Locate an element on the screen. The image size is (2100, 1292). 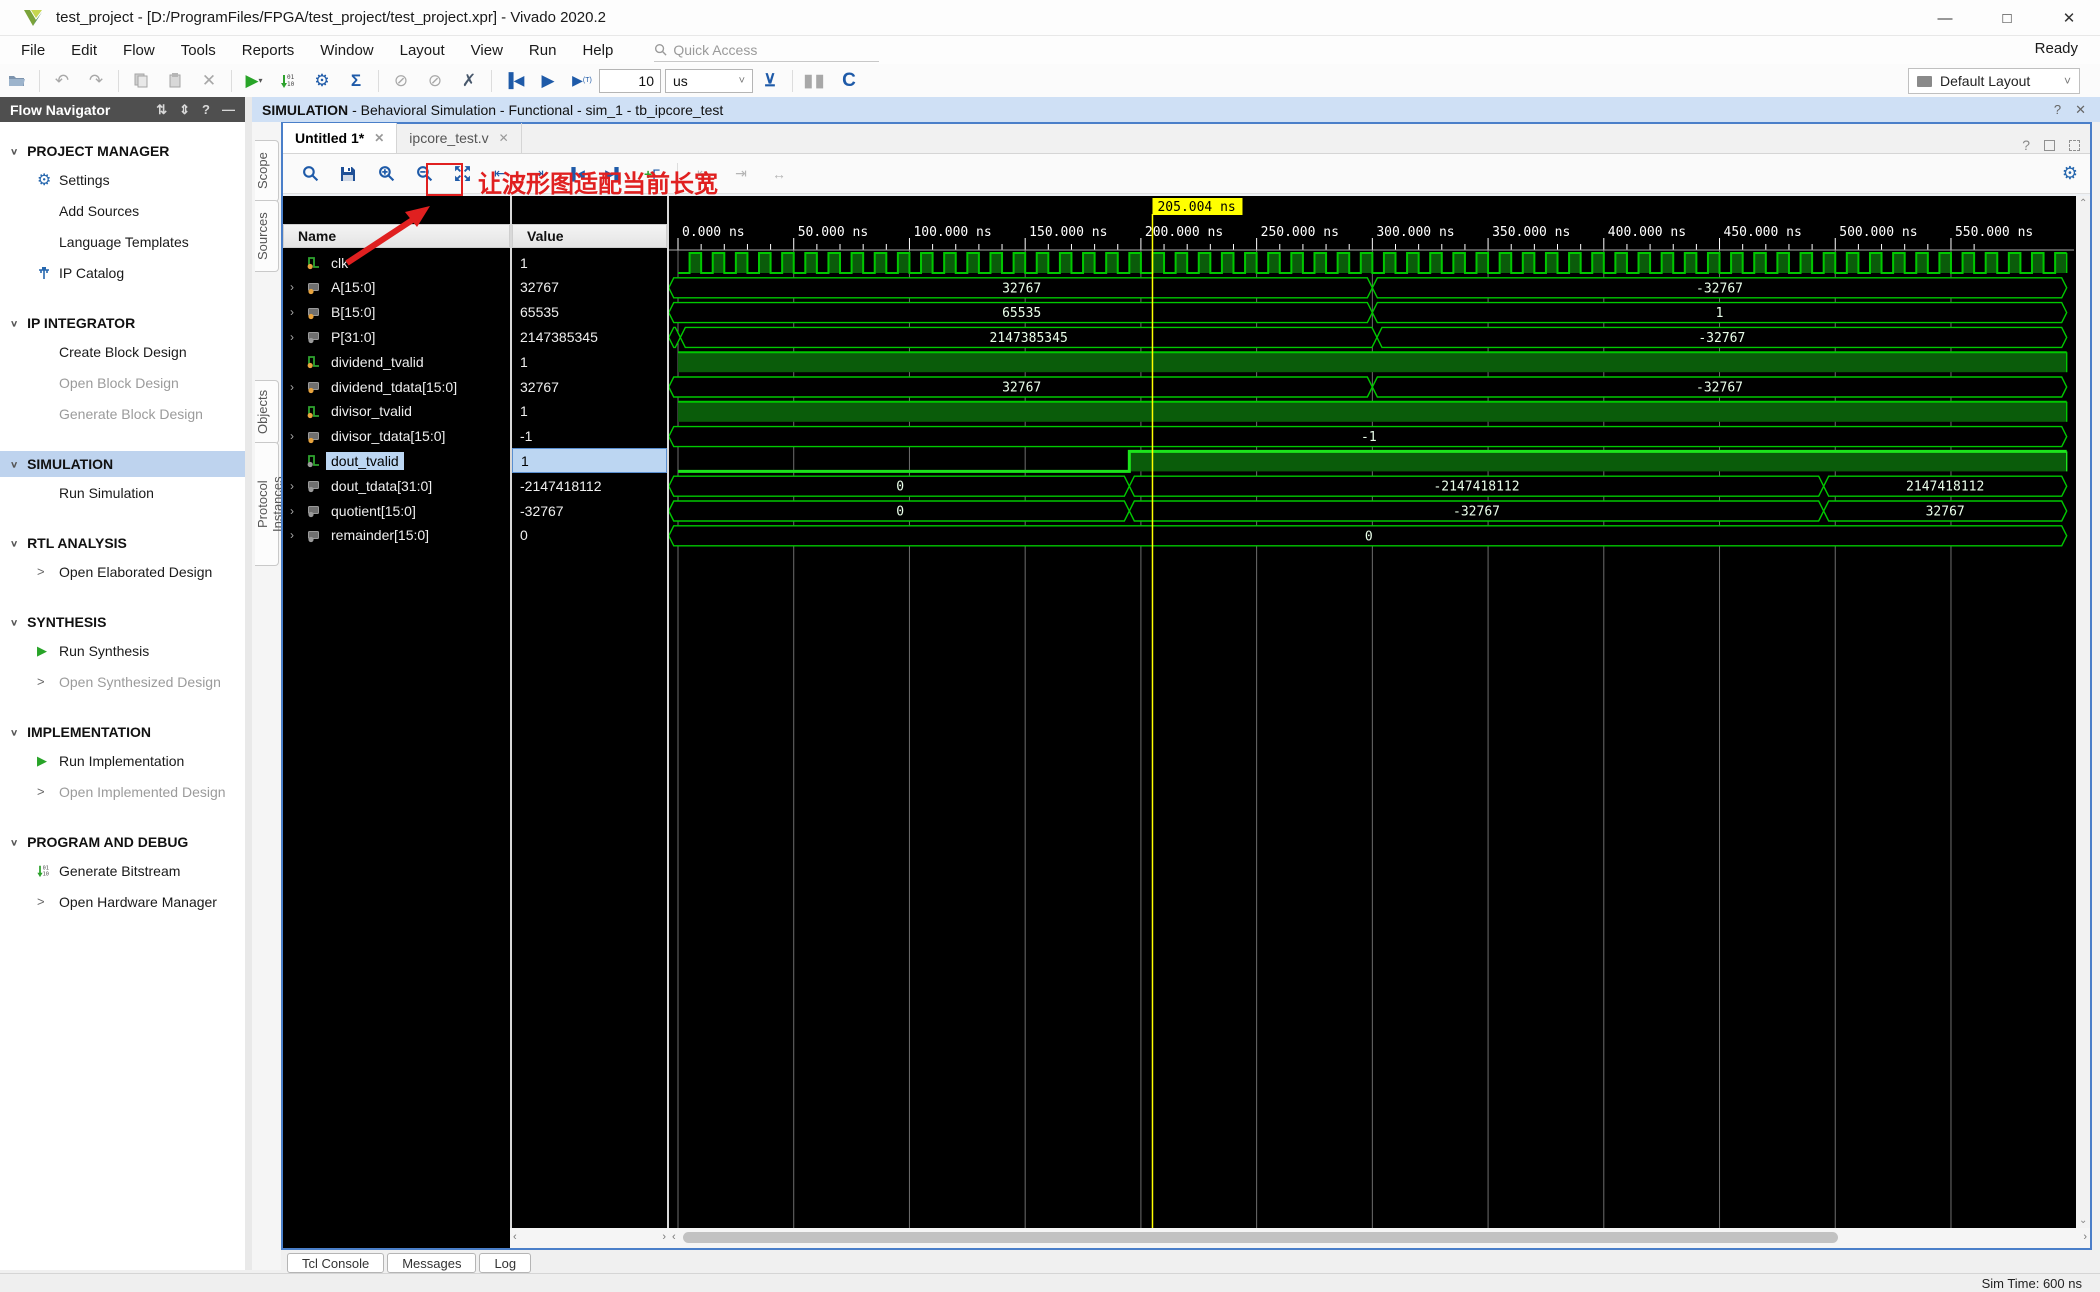
signal-value-divisor-tvalid: 1 is located at coordinates (589, 411).